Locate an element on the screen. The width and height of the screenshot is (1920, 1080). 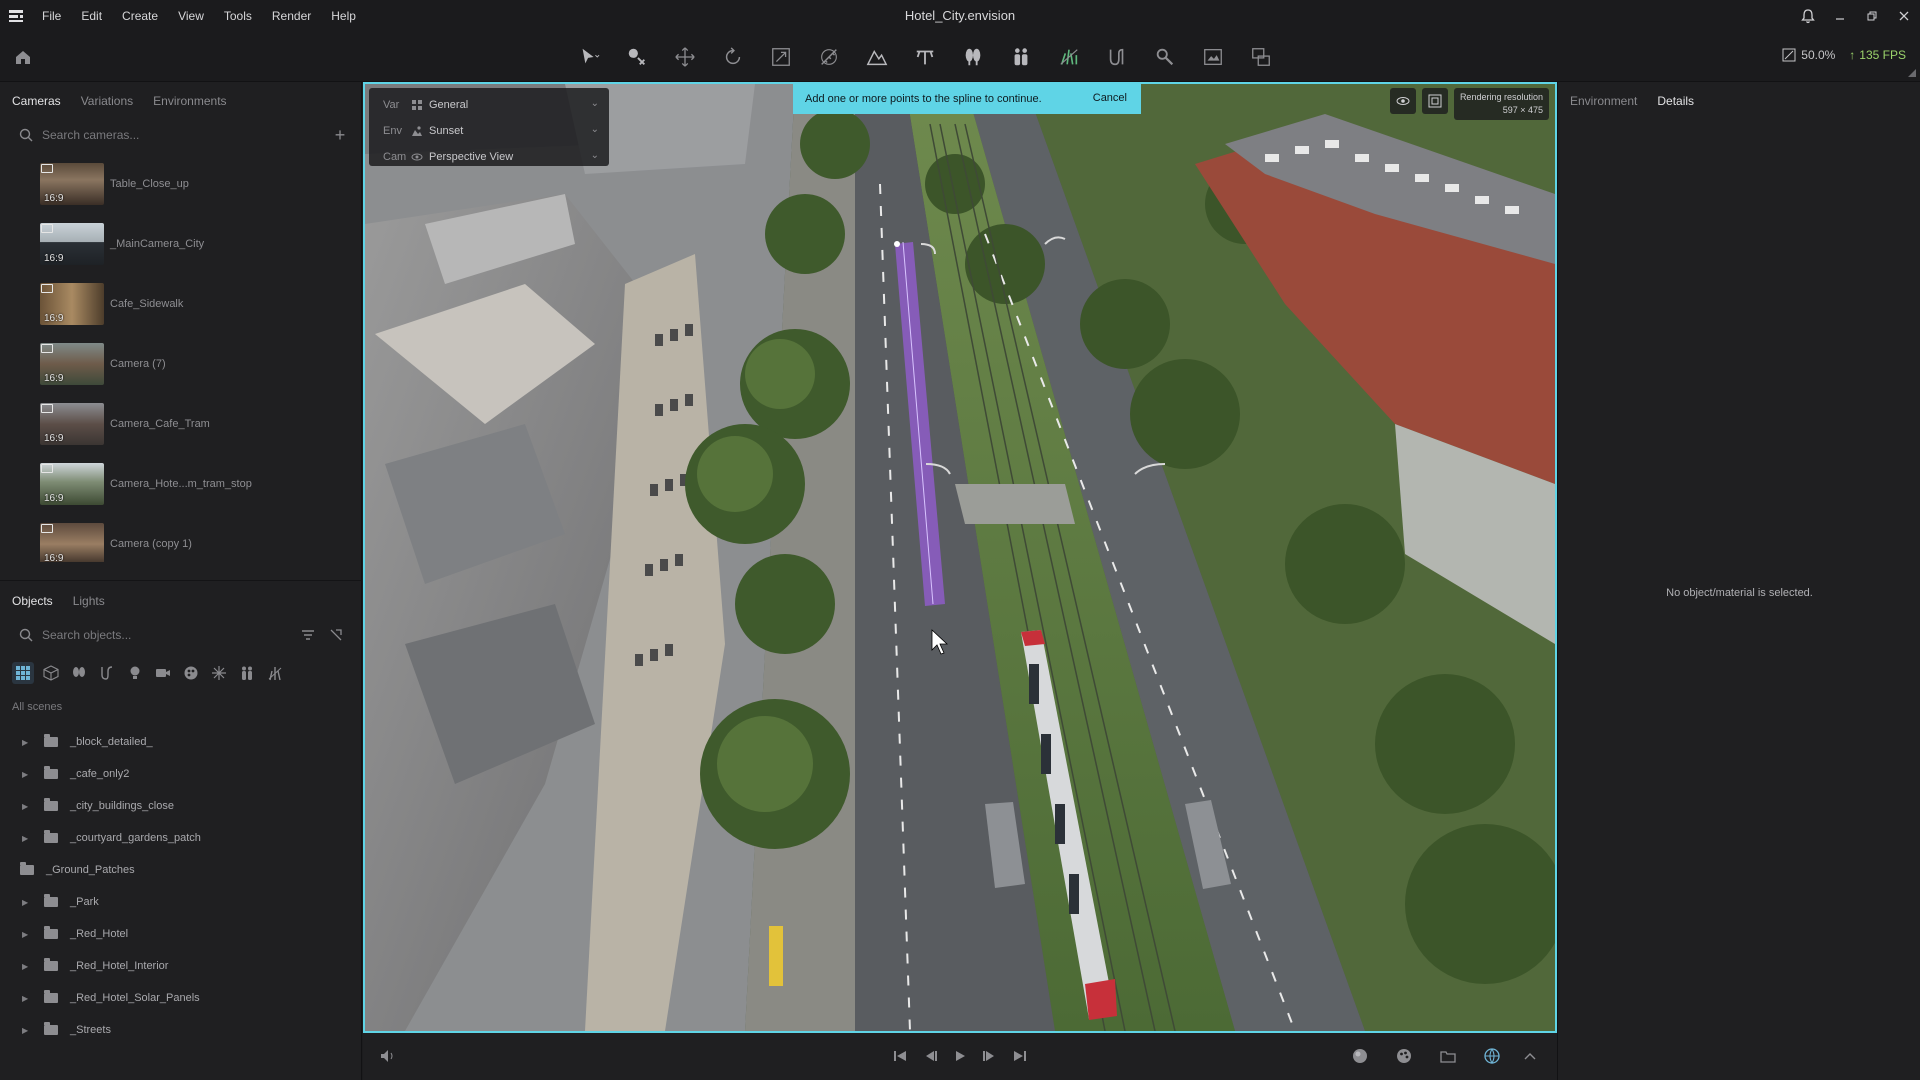
screenshot-tool-icon is located at coordinates (1213, 57).